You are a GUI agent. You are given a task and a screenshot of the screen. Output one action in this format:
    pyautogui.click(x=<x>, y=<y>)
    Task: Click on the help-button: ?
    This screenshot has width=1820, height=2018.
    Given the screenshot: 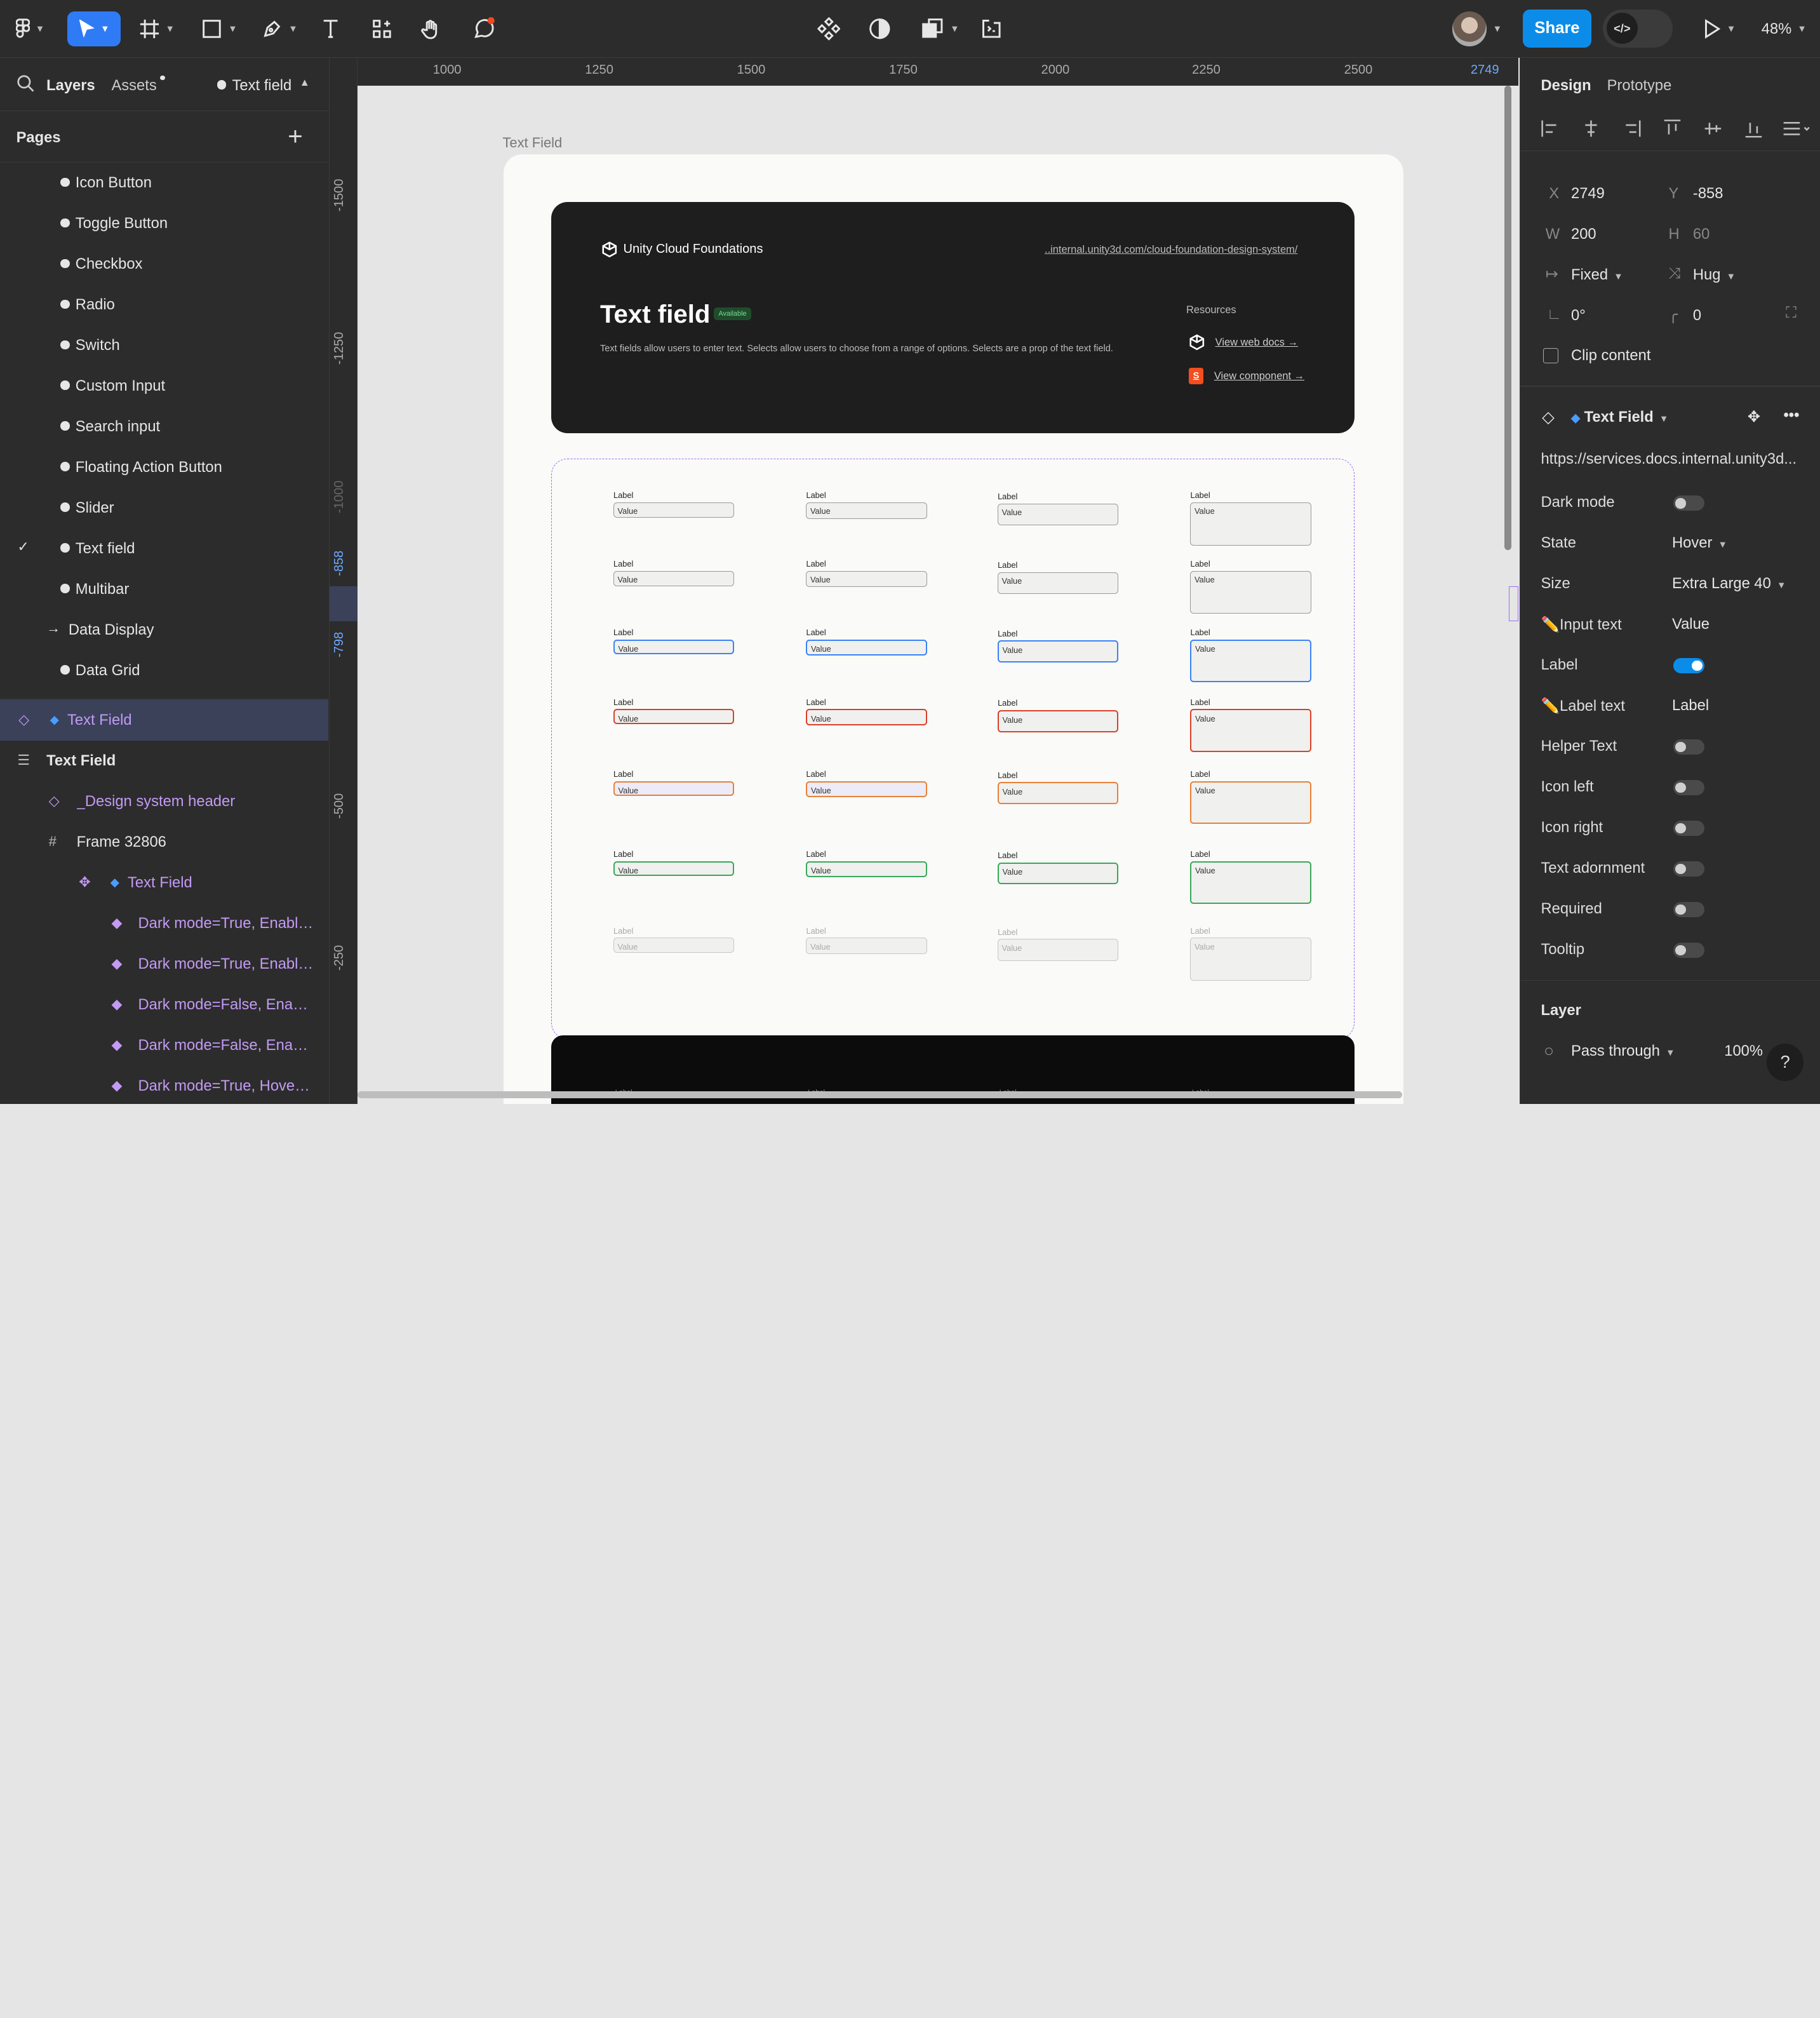 What is the action you would take?
    pyautogui.click(x=1785, y=1062)
    